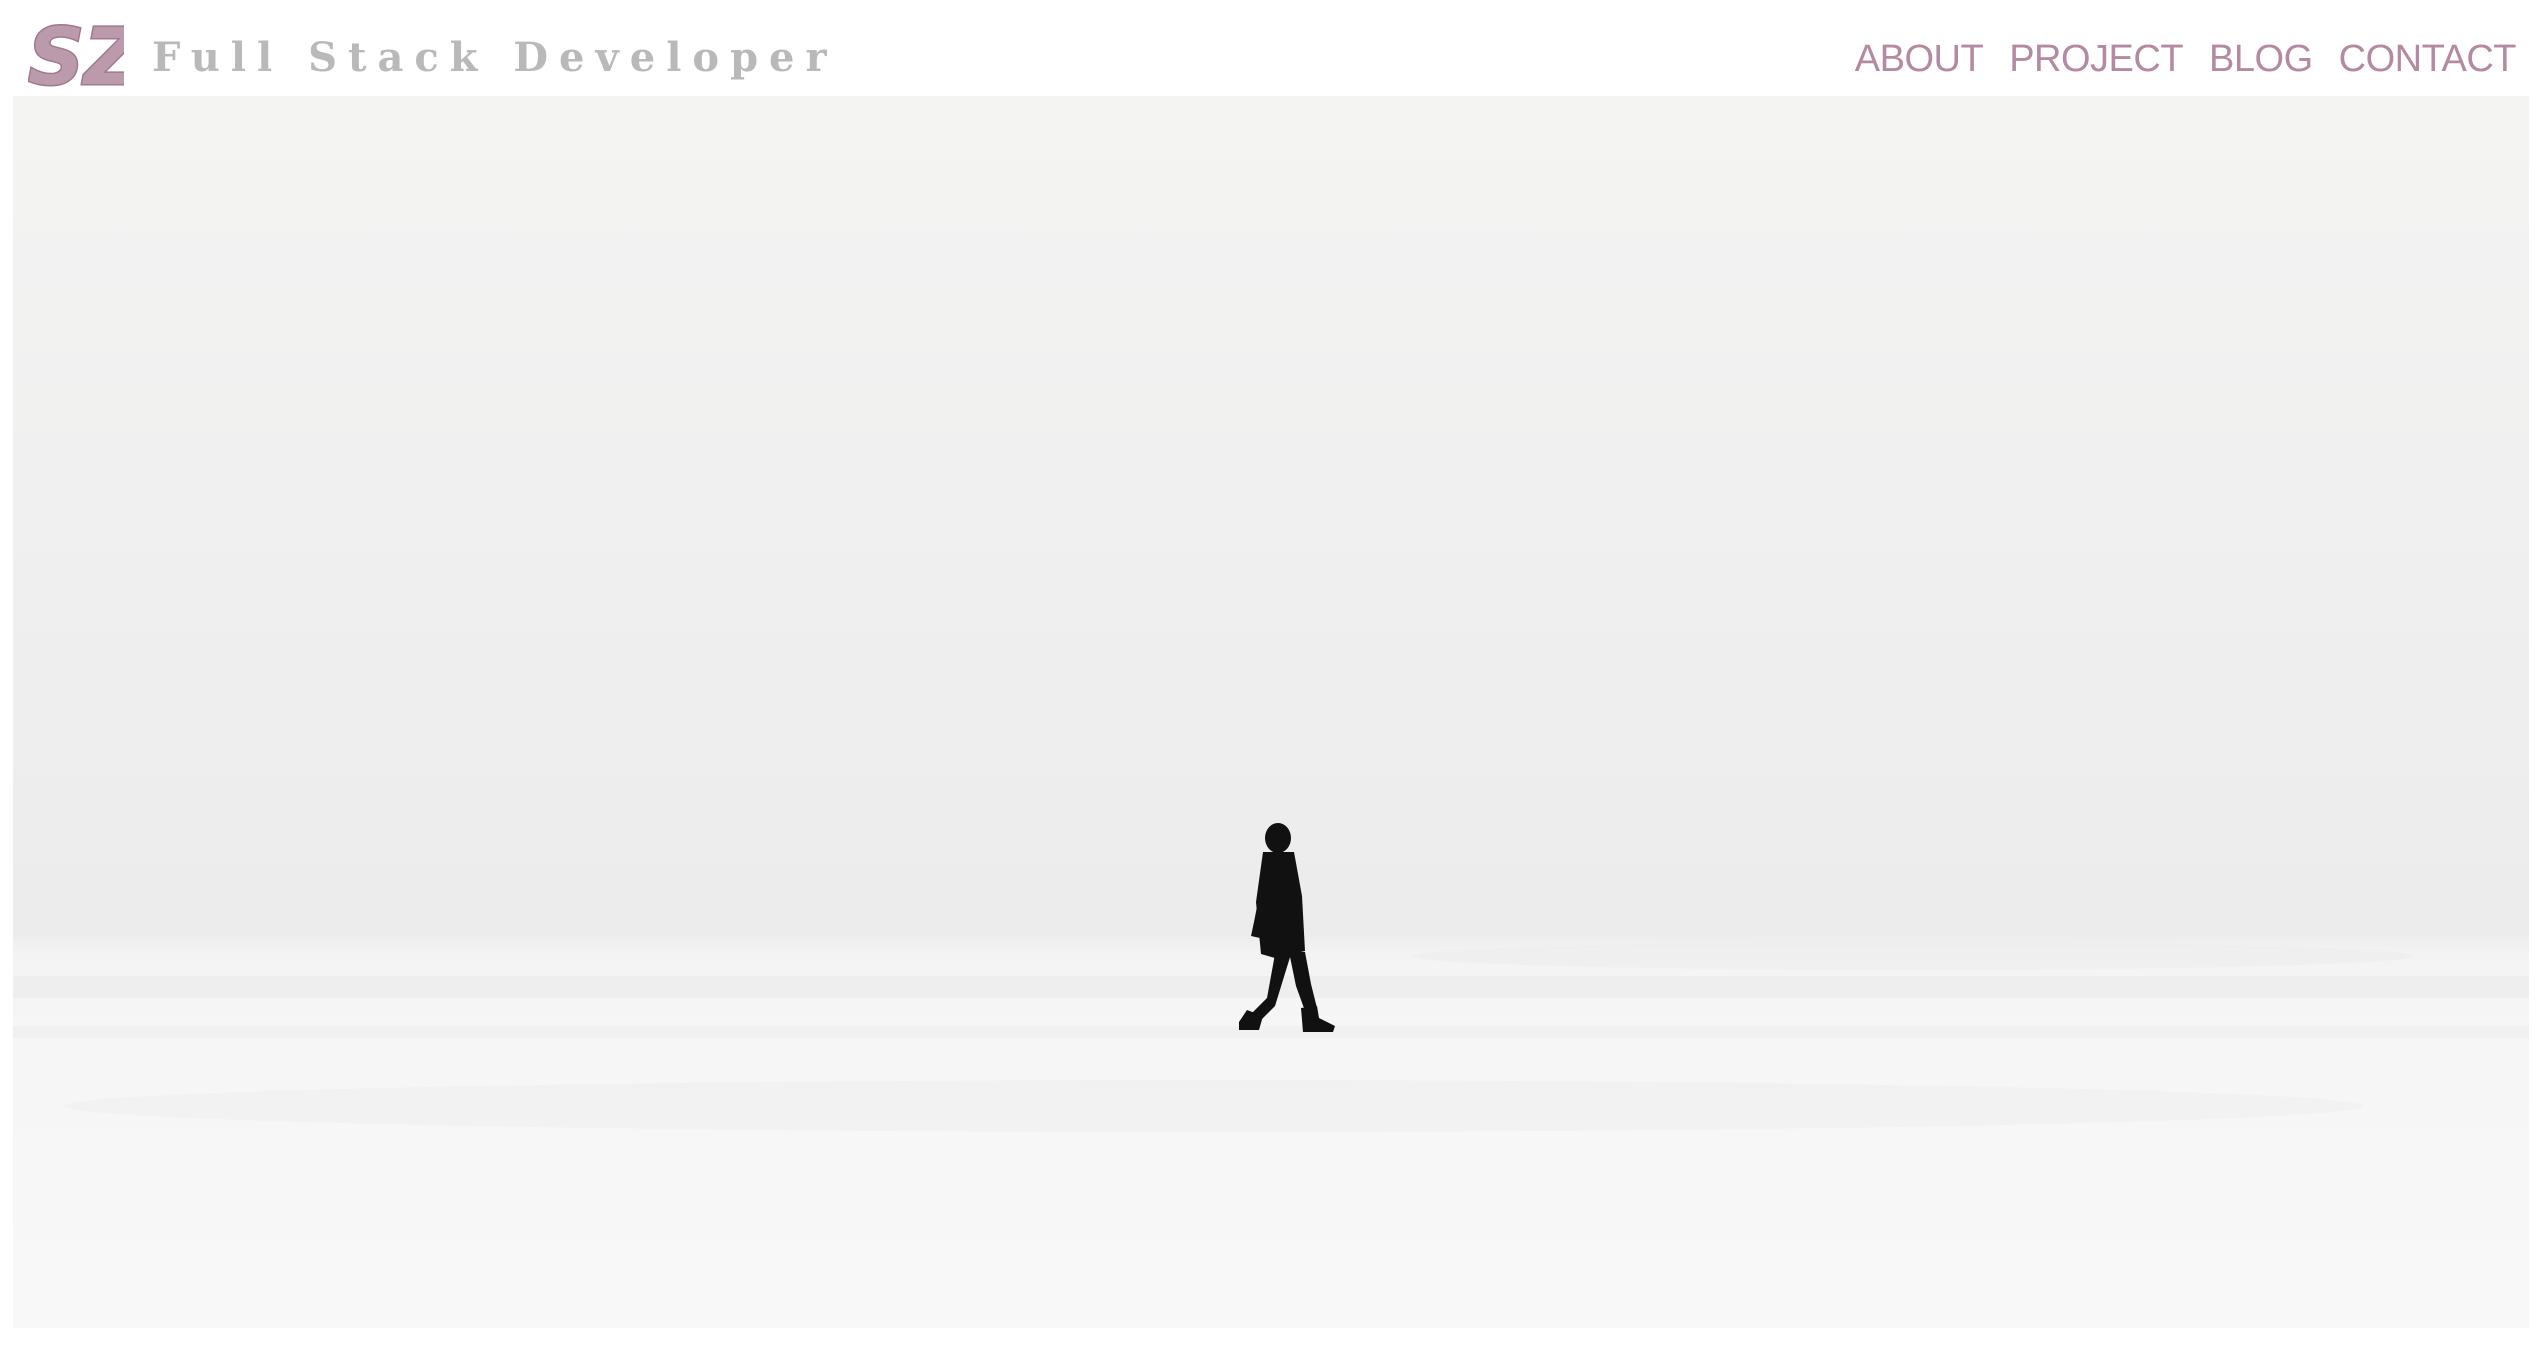  I want to click on nav-link-blog: BLOG, so click(2261, 59).